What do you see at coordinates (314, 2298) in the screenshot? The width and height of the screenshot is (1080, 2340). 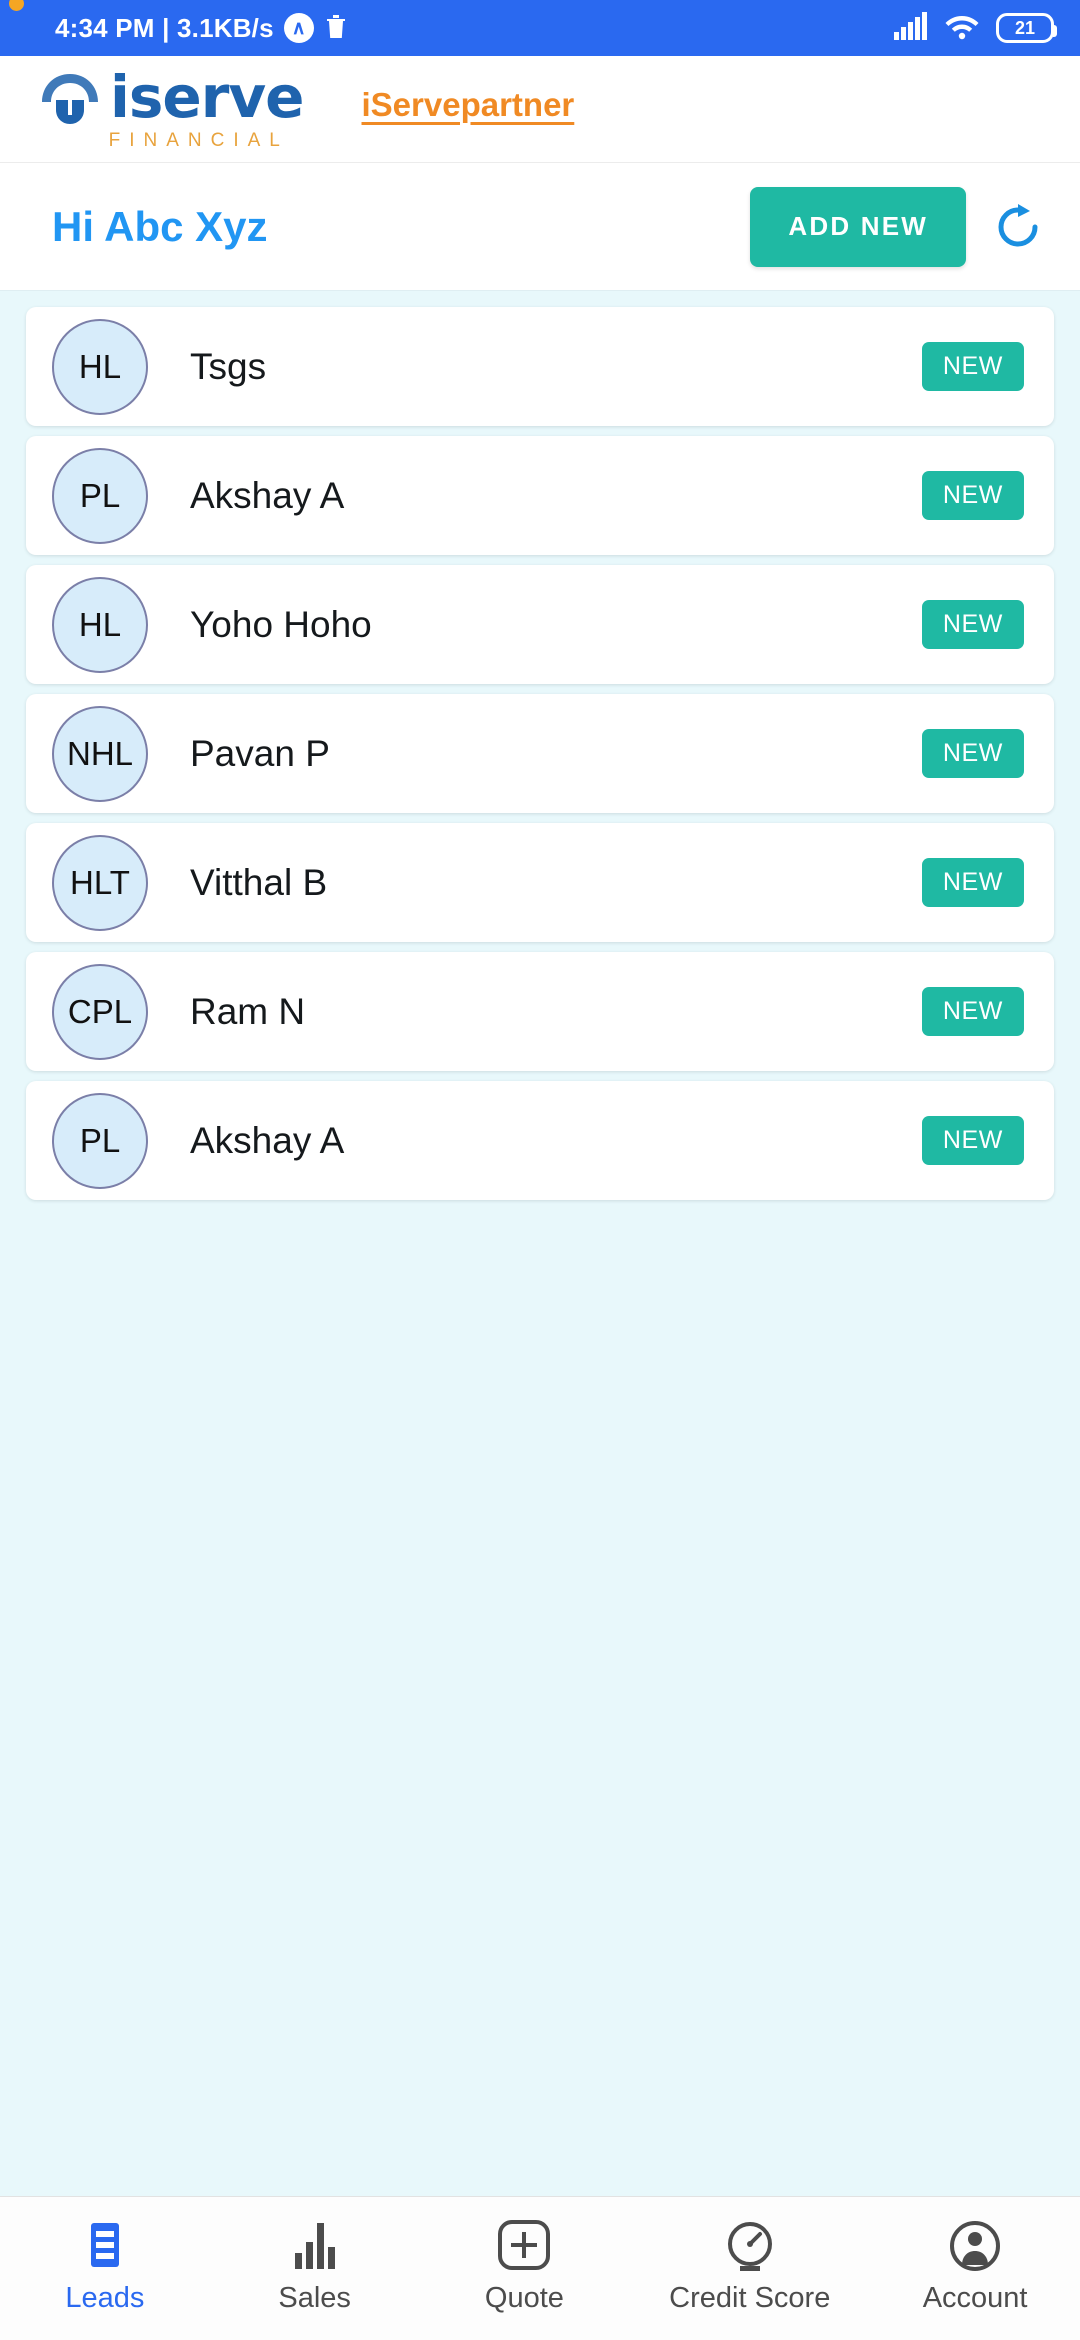 I see `nav-label: Sales` at bounding box center [314, 2298].